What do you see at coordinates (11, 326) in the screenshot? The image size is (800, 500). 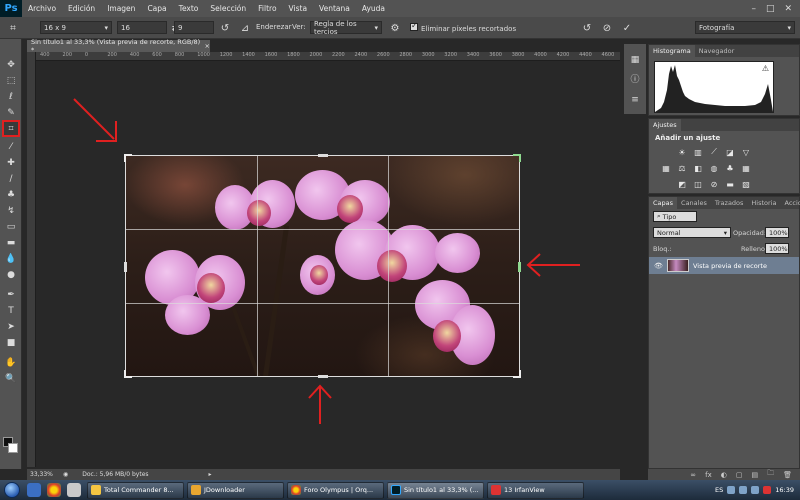 I see `path-select-tool-icon: ➤` at bounding box center [11, 326].